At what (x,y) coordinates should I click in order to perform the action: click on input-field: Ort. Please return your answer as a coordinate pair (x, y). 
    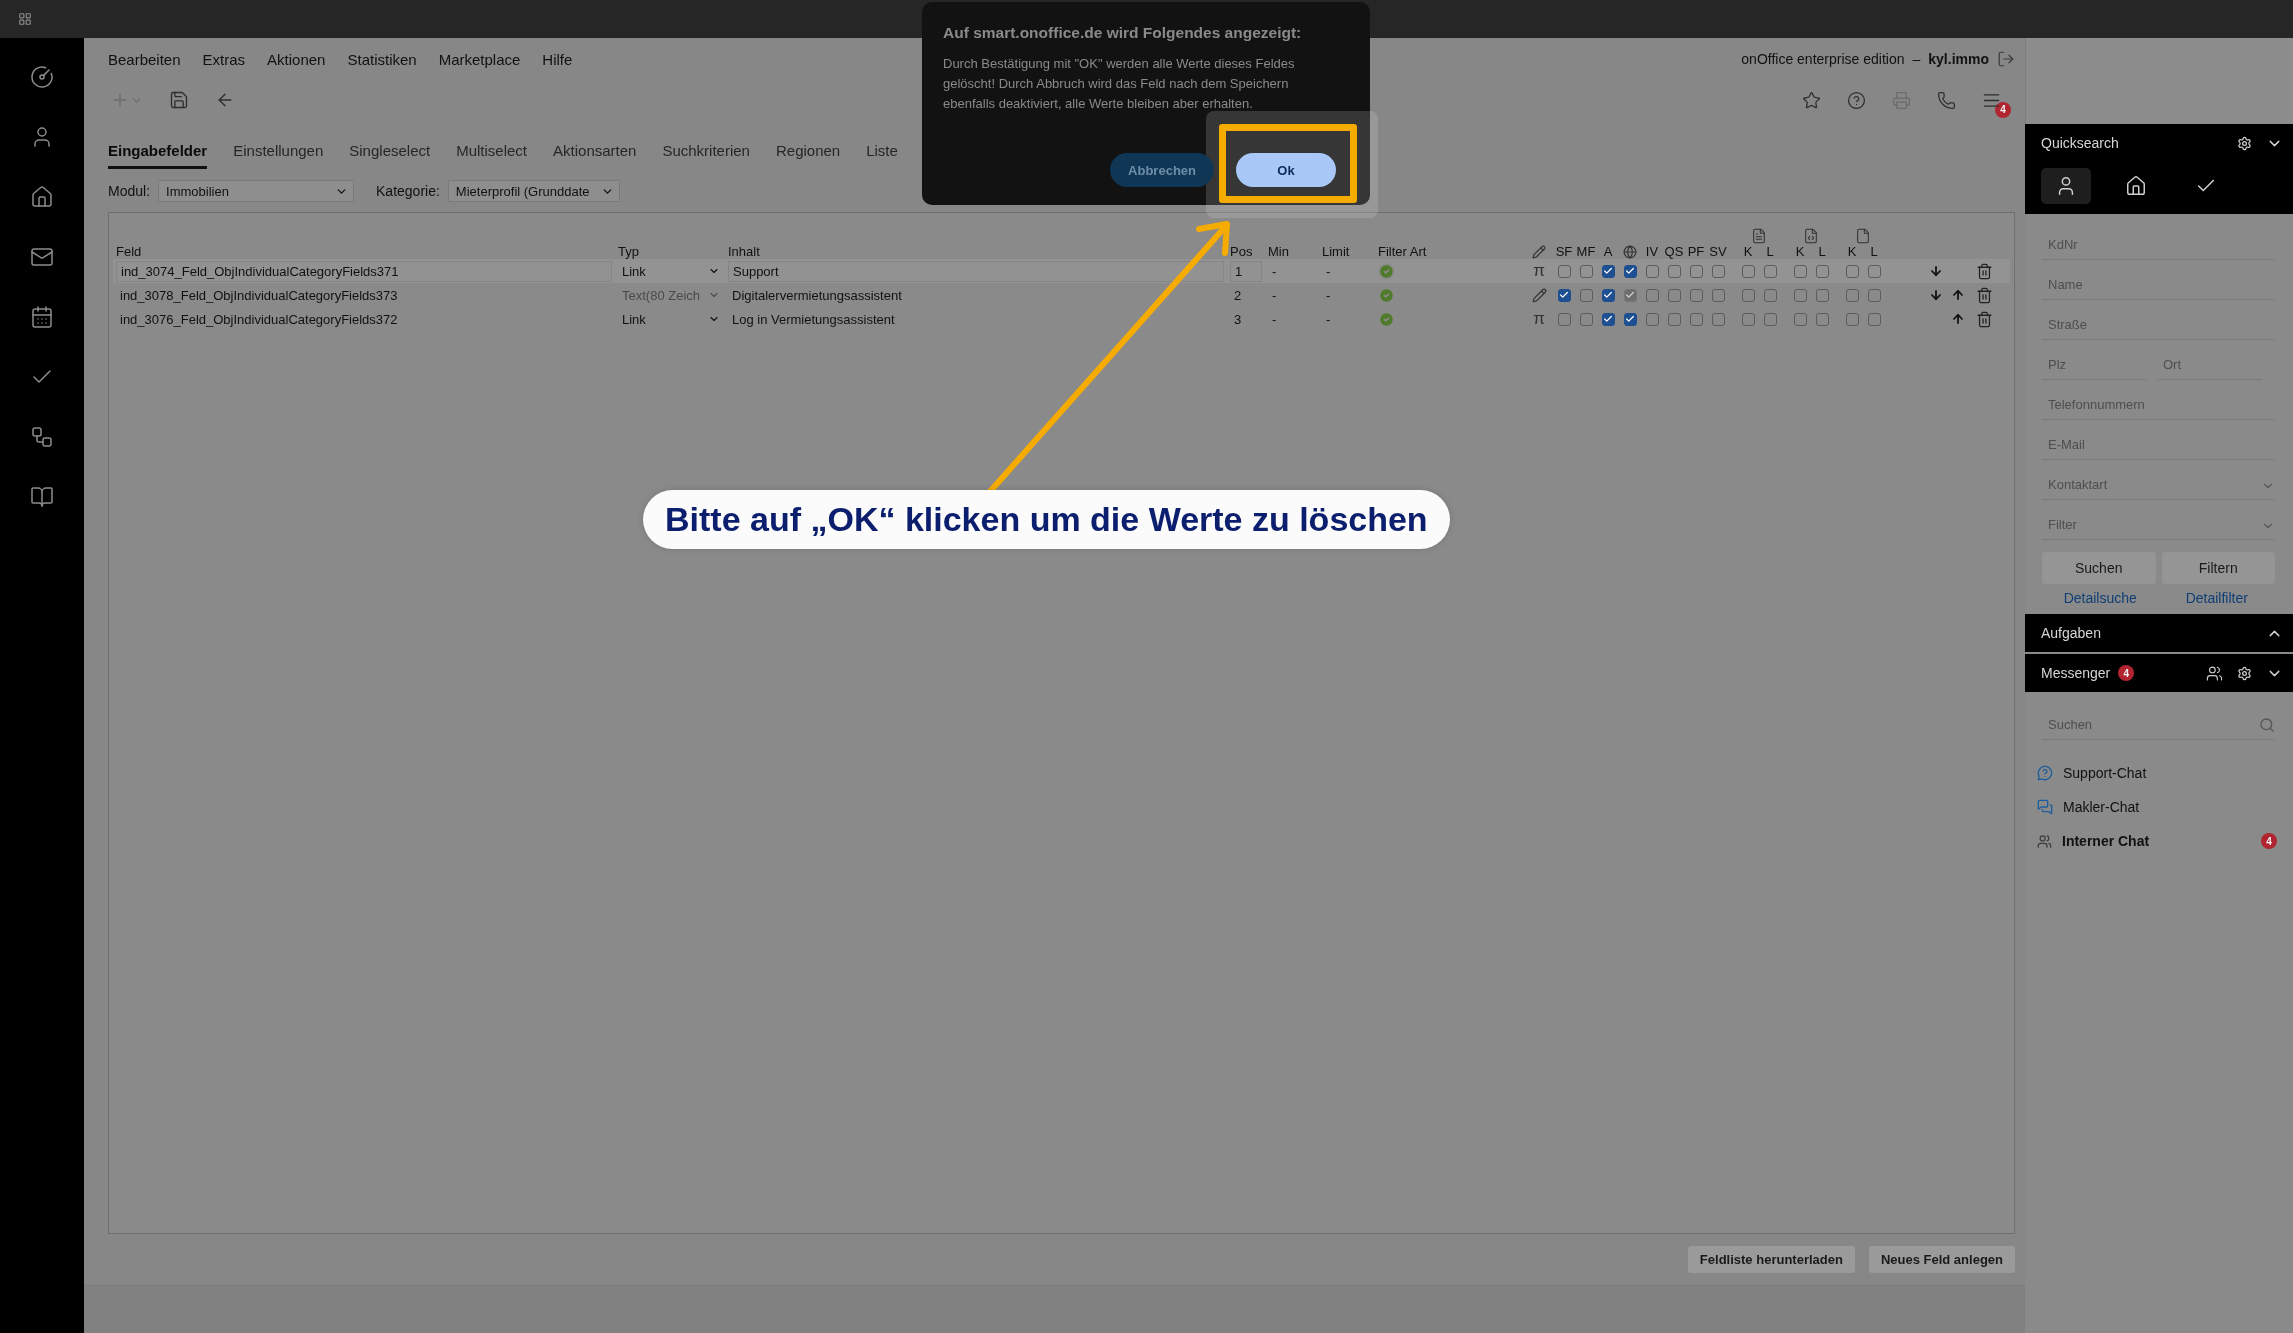
    Looking at the image, I should click on (2212, 364).